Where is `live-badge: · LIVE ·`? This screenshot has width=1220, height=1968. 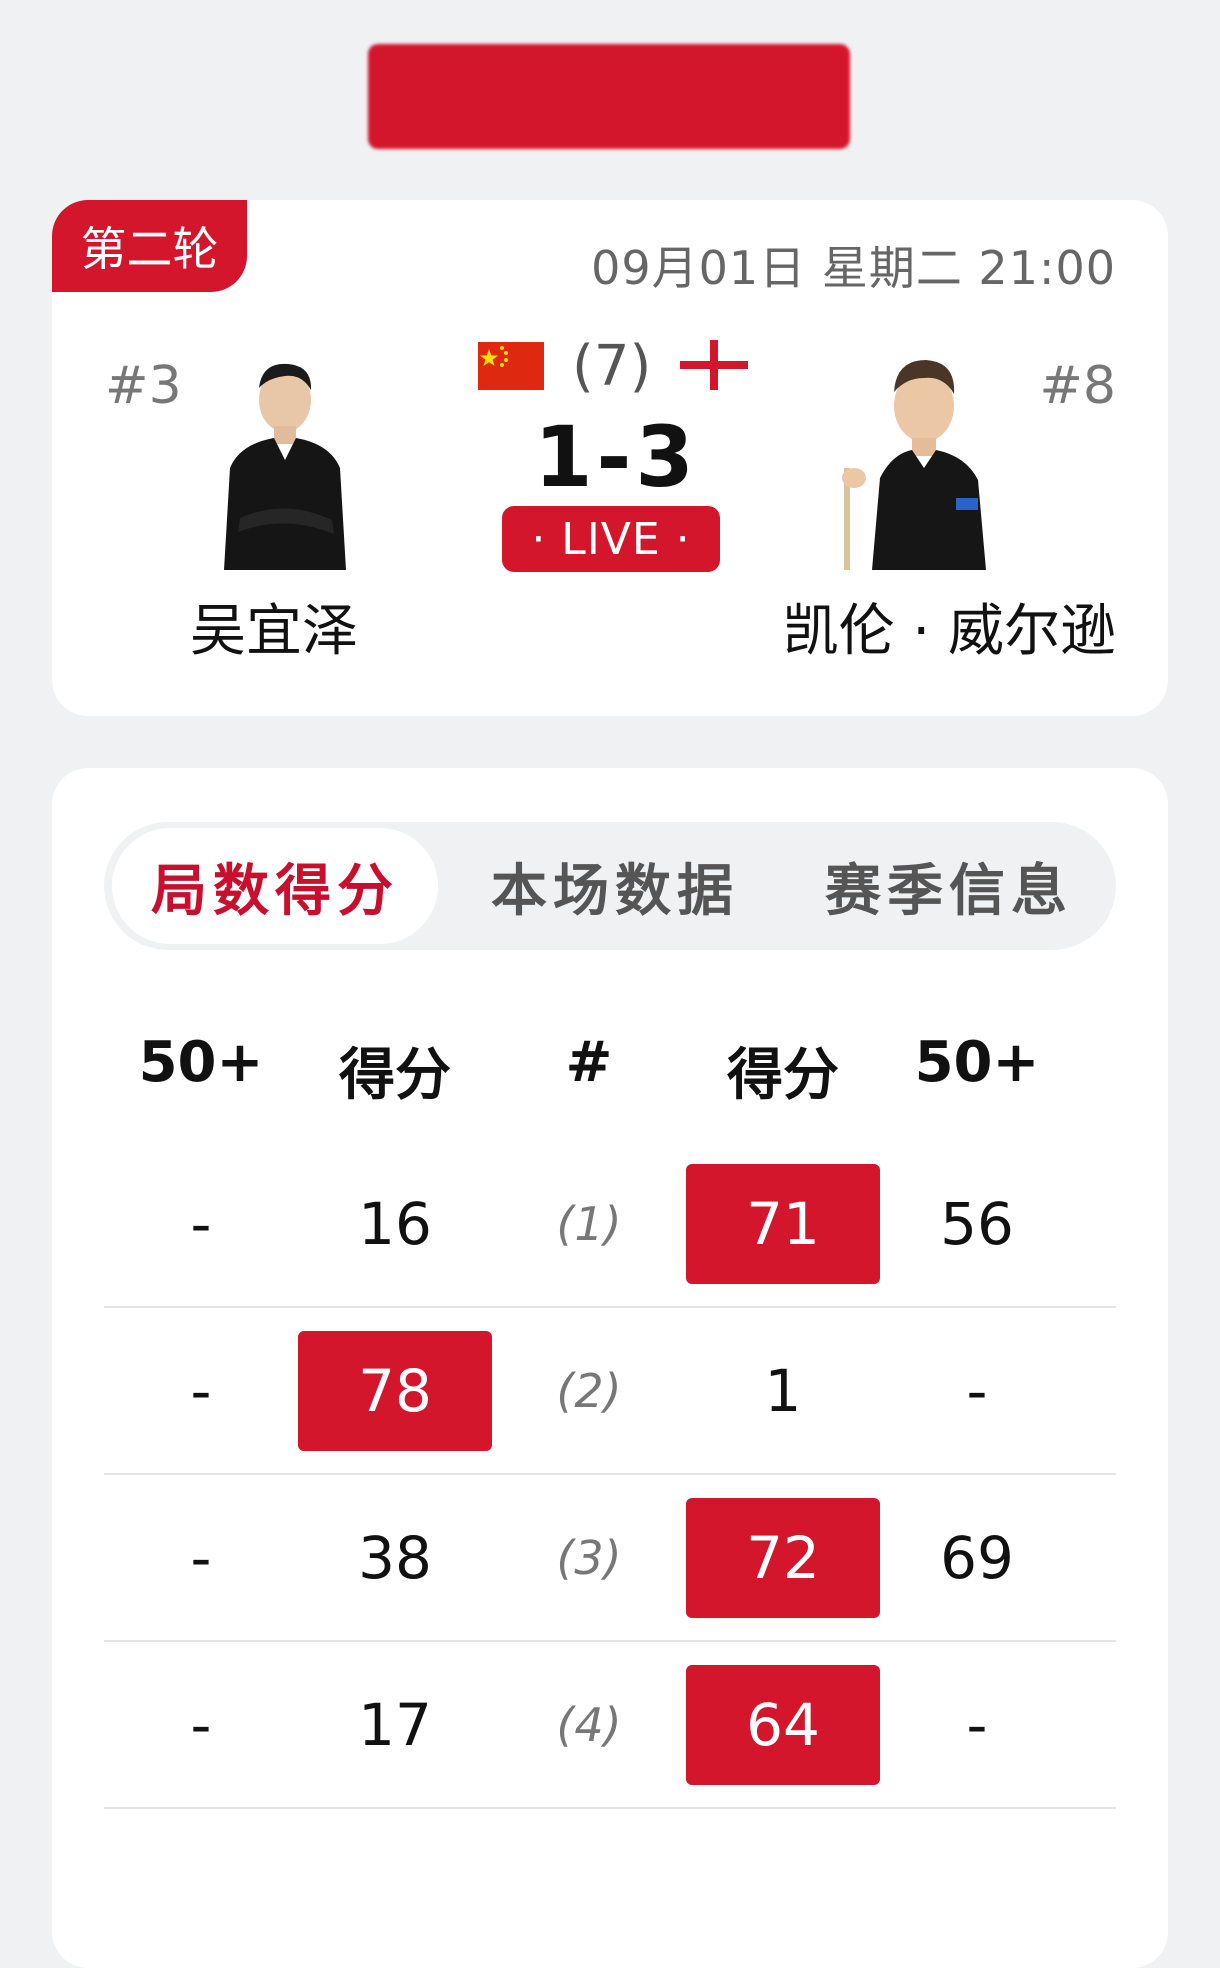 live-badge: · LIVE · is located at coordinates (611, 539).